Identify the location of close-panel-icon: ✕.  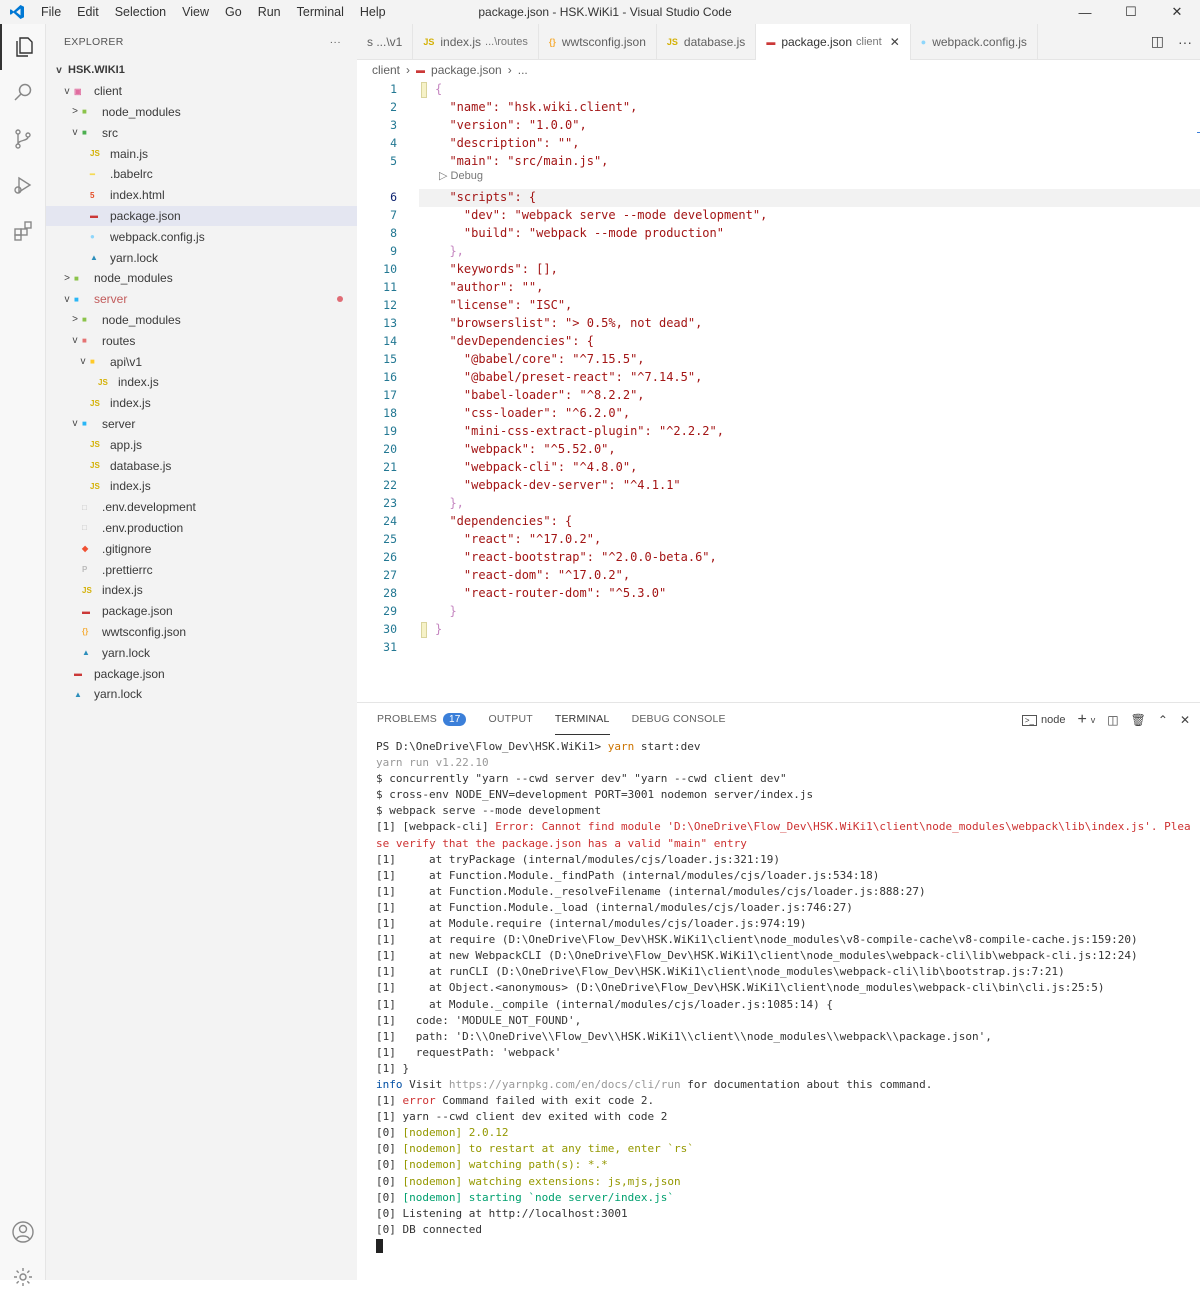
(1185, 720).